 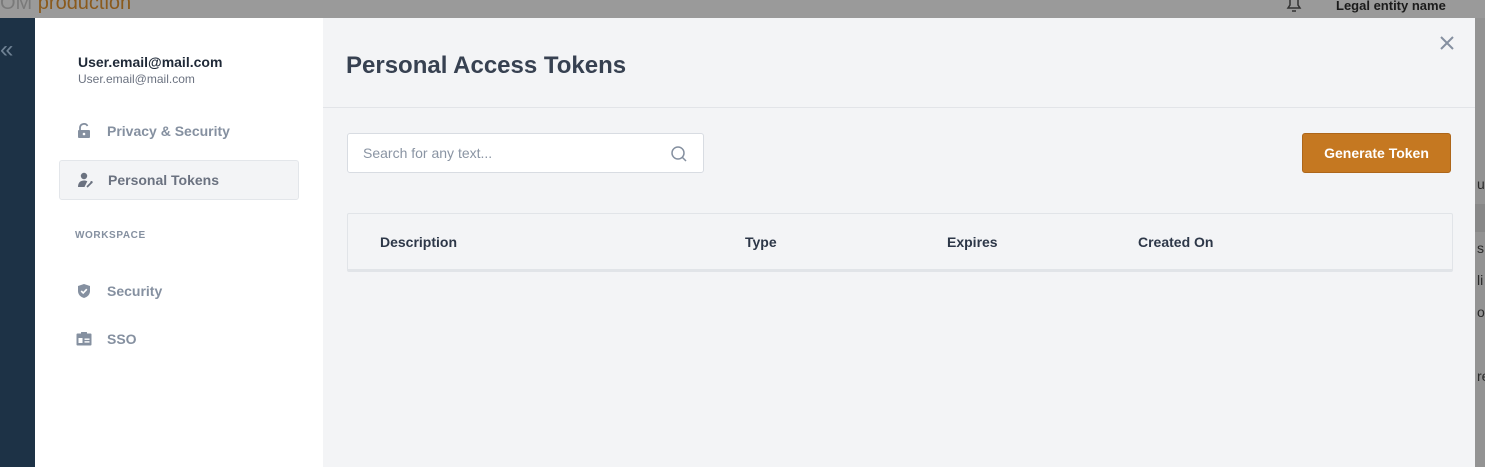 I want to click on background-topbar, so click(x=742, y=9).